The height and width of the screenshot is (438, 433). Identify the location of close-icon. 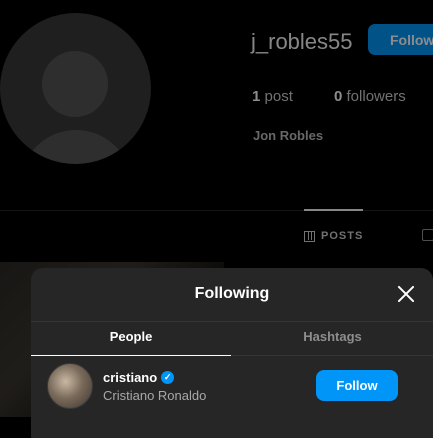
(406, 294).